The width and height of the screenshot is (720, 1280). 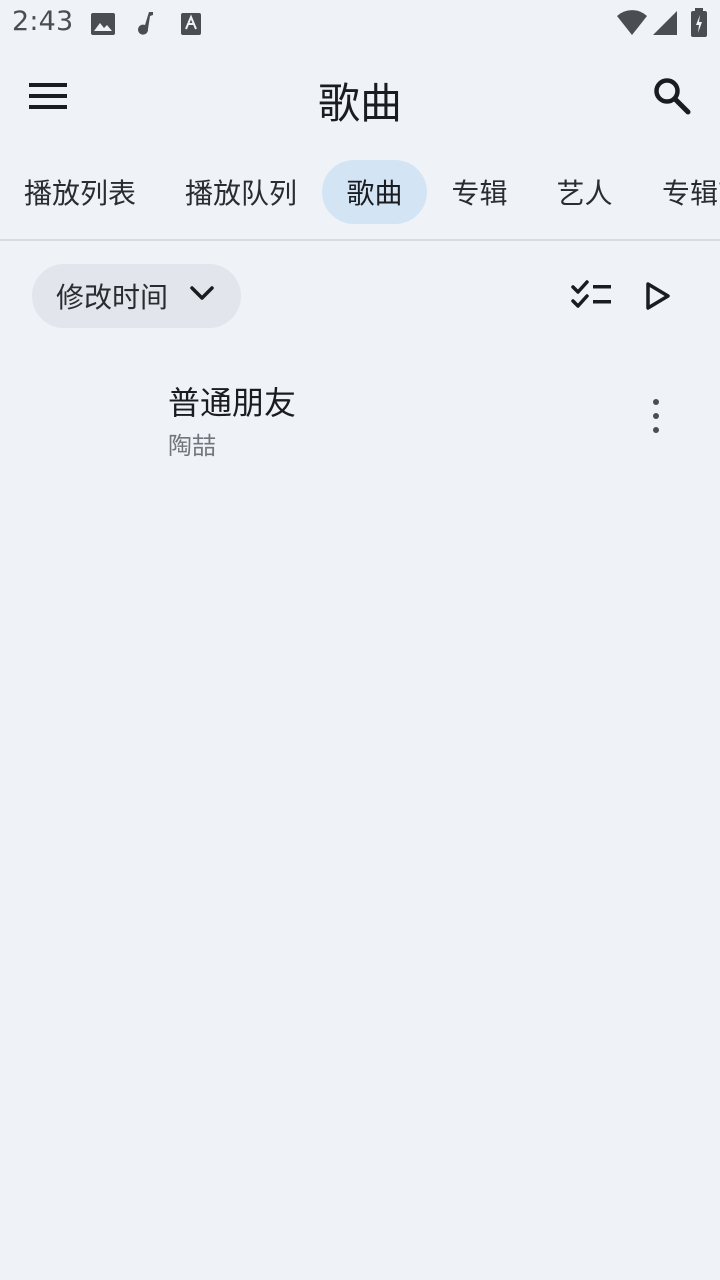 I want to click on music-note-icon, so click(x=147, y=26).